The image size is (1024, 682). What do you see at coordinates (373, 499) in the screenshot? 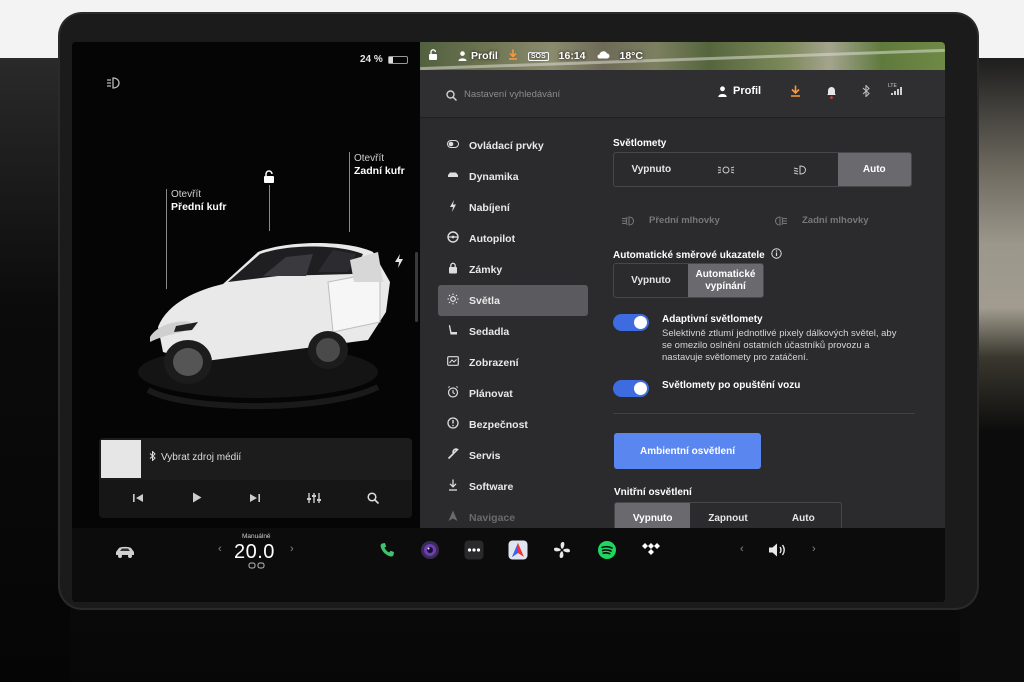
I see `media-search-button` at bounding box center [373, 499].